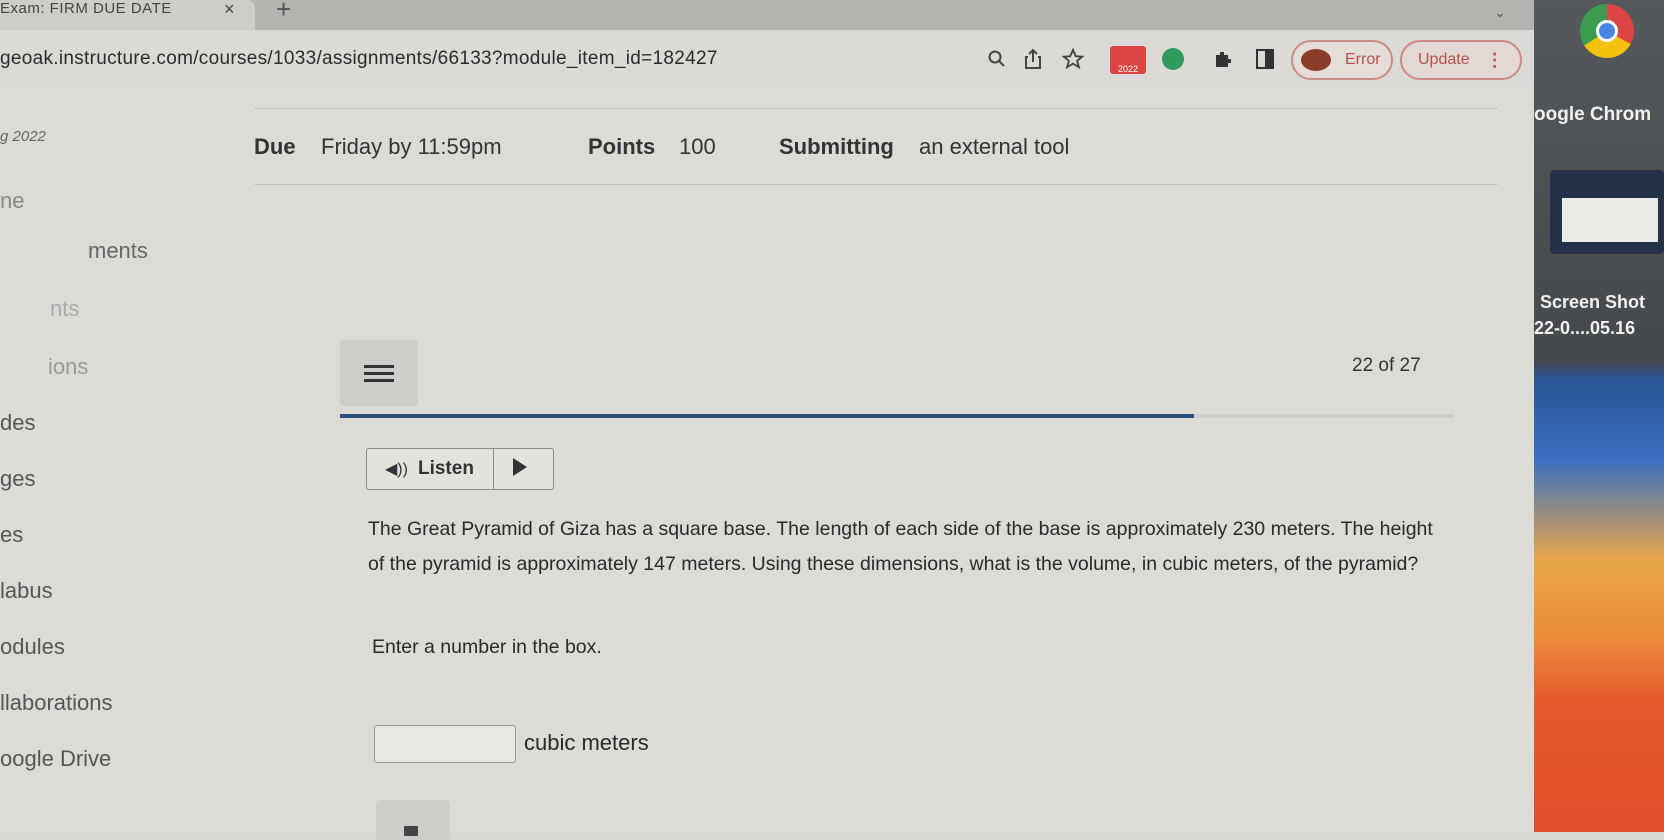 Image resolution: width=1664 pixels, height=840 pixels. I want to click on sidebar-item-syllabus: labus, so click(26, 591).